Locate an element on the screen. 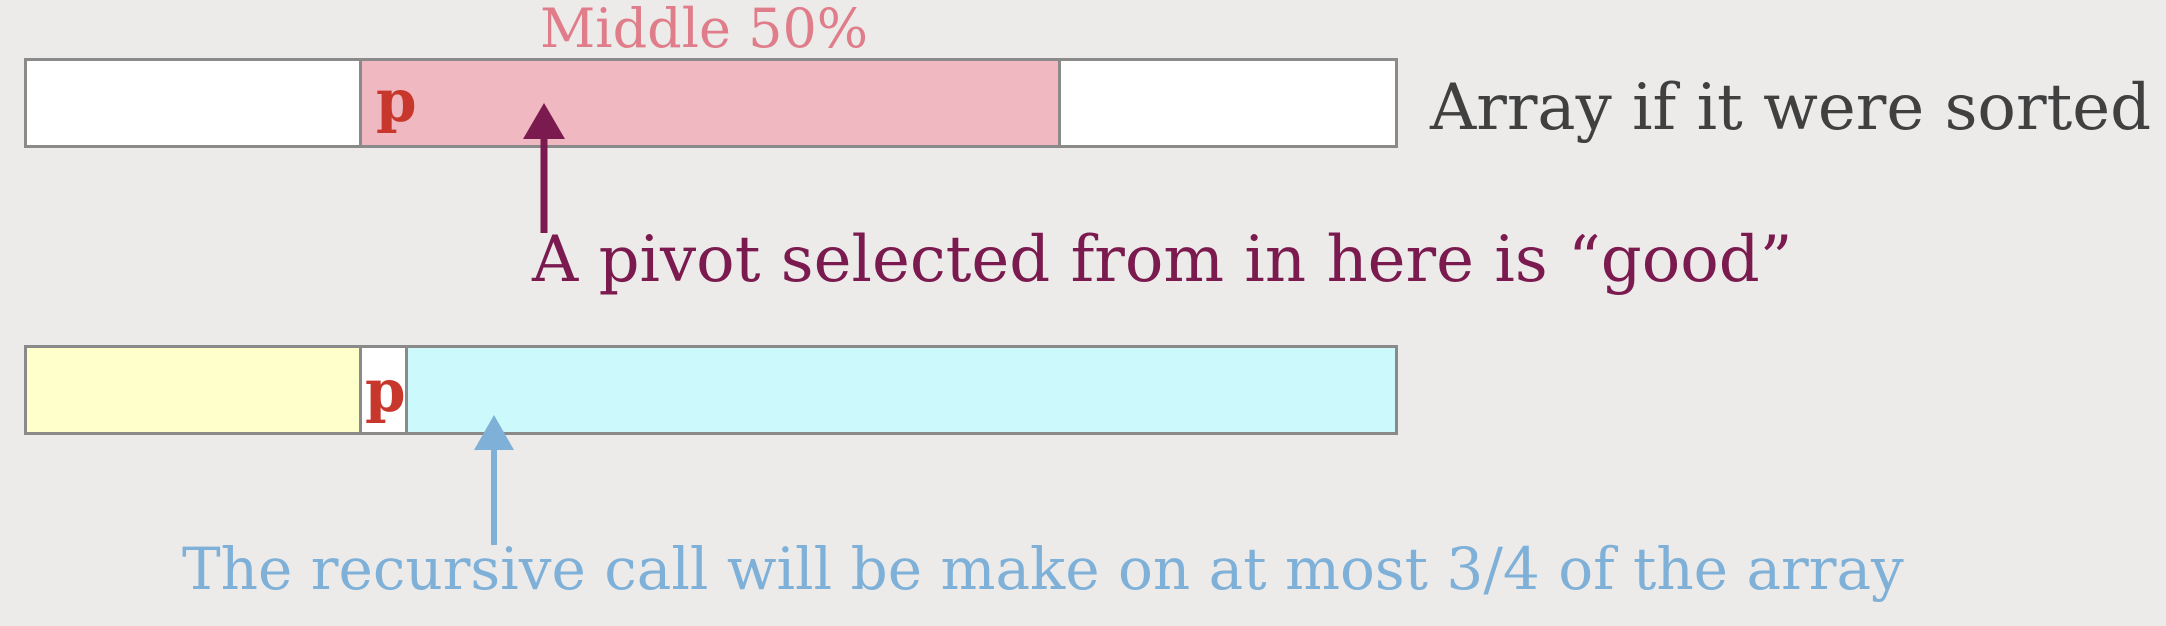 The width and height of the screenshot is (2166, 626). blue-arrow is located at coordinates (494, 480).